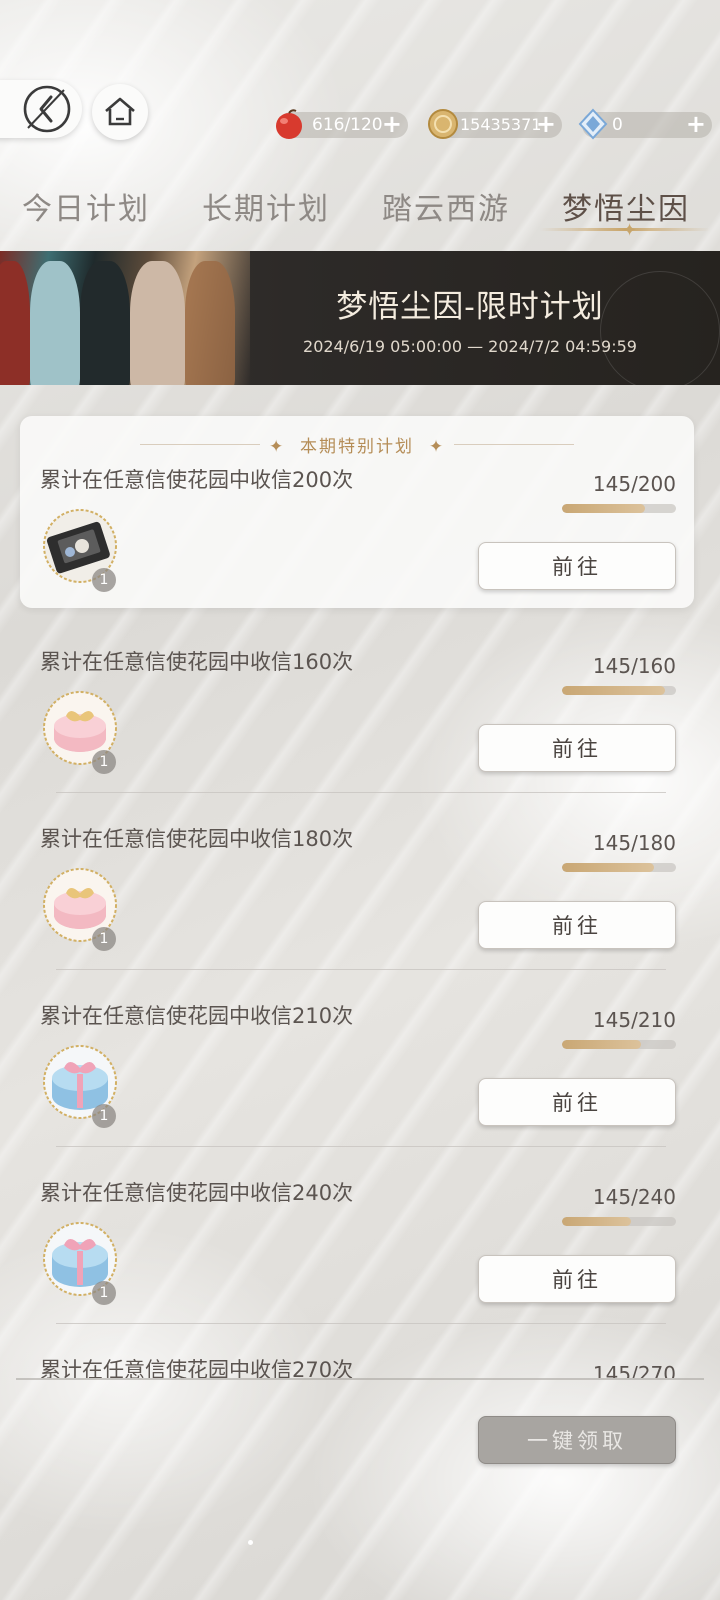 This screenshot has height=1600, width=720. I want to click on tab-bar: 今日计划 长期计划 踏云西游 梦悟尘因 ✦, so click(360, 210).